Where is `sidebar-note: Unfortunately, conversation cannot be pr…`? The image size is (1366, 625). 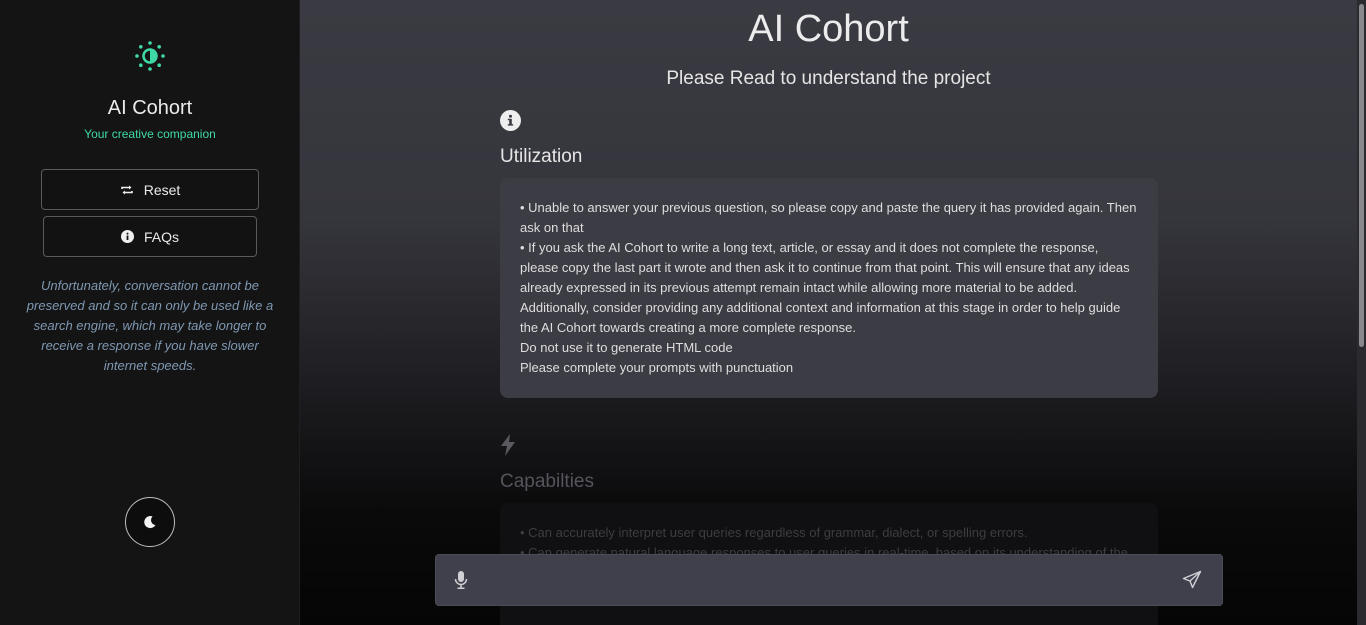
sidebar-note: Unfortunately, conversation cannot be pr… is located at coordinates (150, 325).